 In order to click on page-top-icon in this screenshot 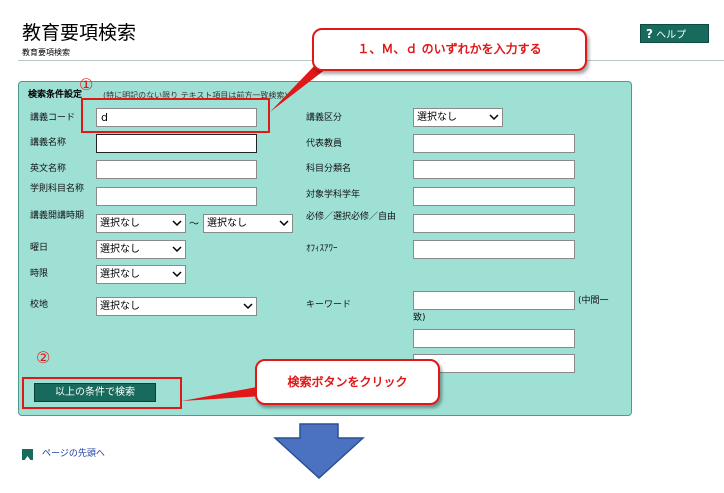, I will do `click(27, 455)`.